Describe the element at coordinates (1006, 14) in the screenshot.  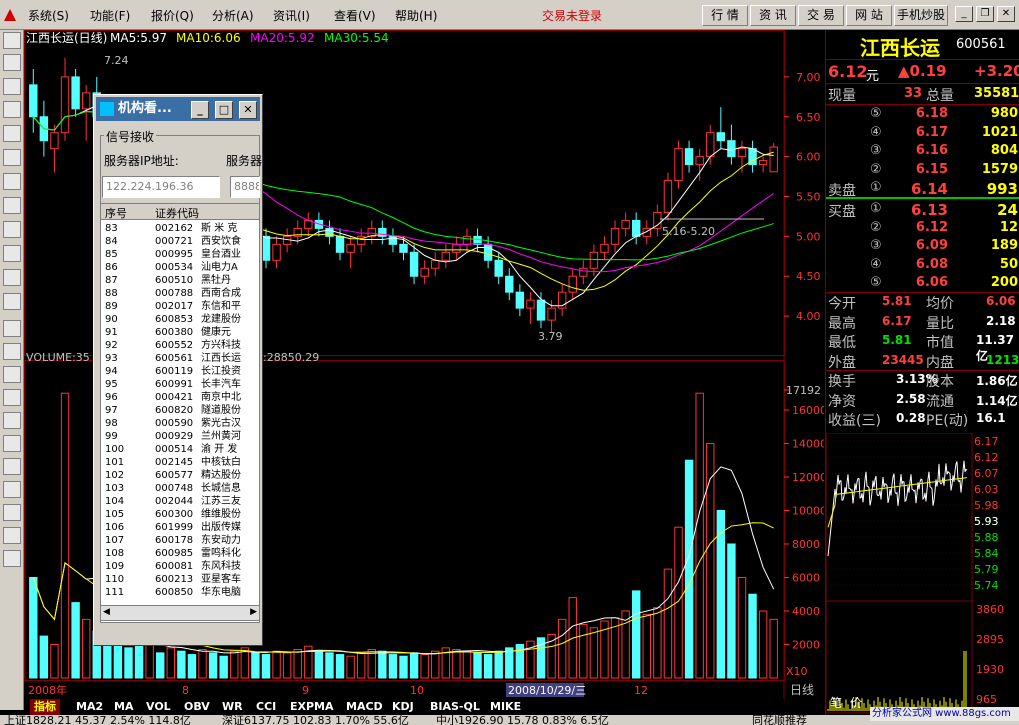
I see `close-icon: ✕` at that location.